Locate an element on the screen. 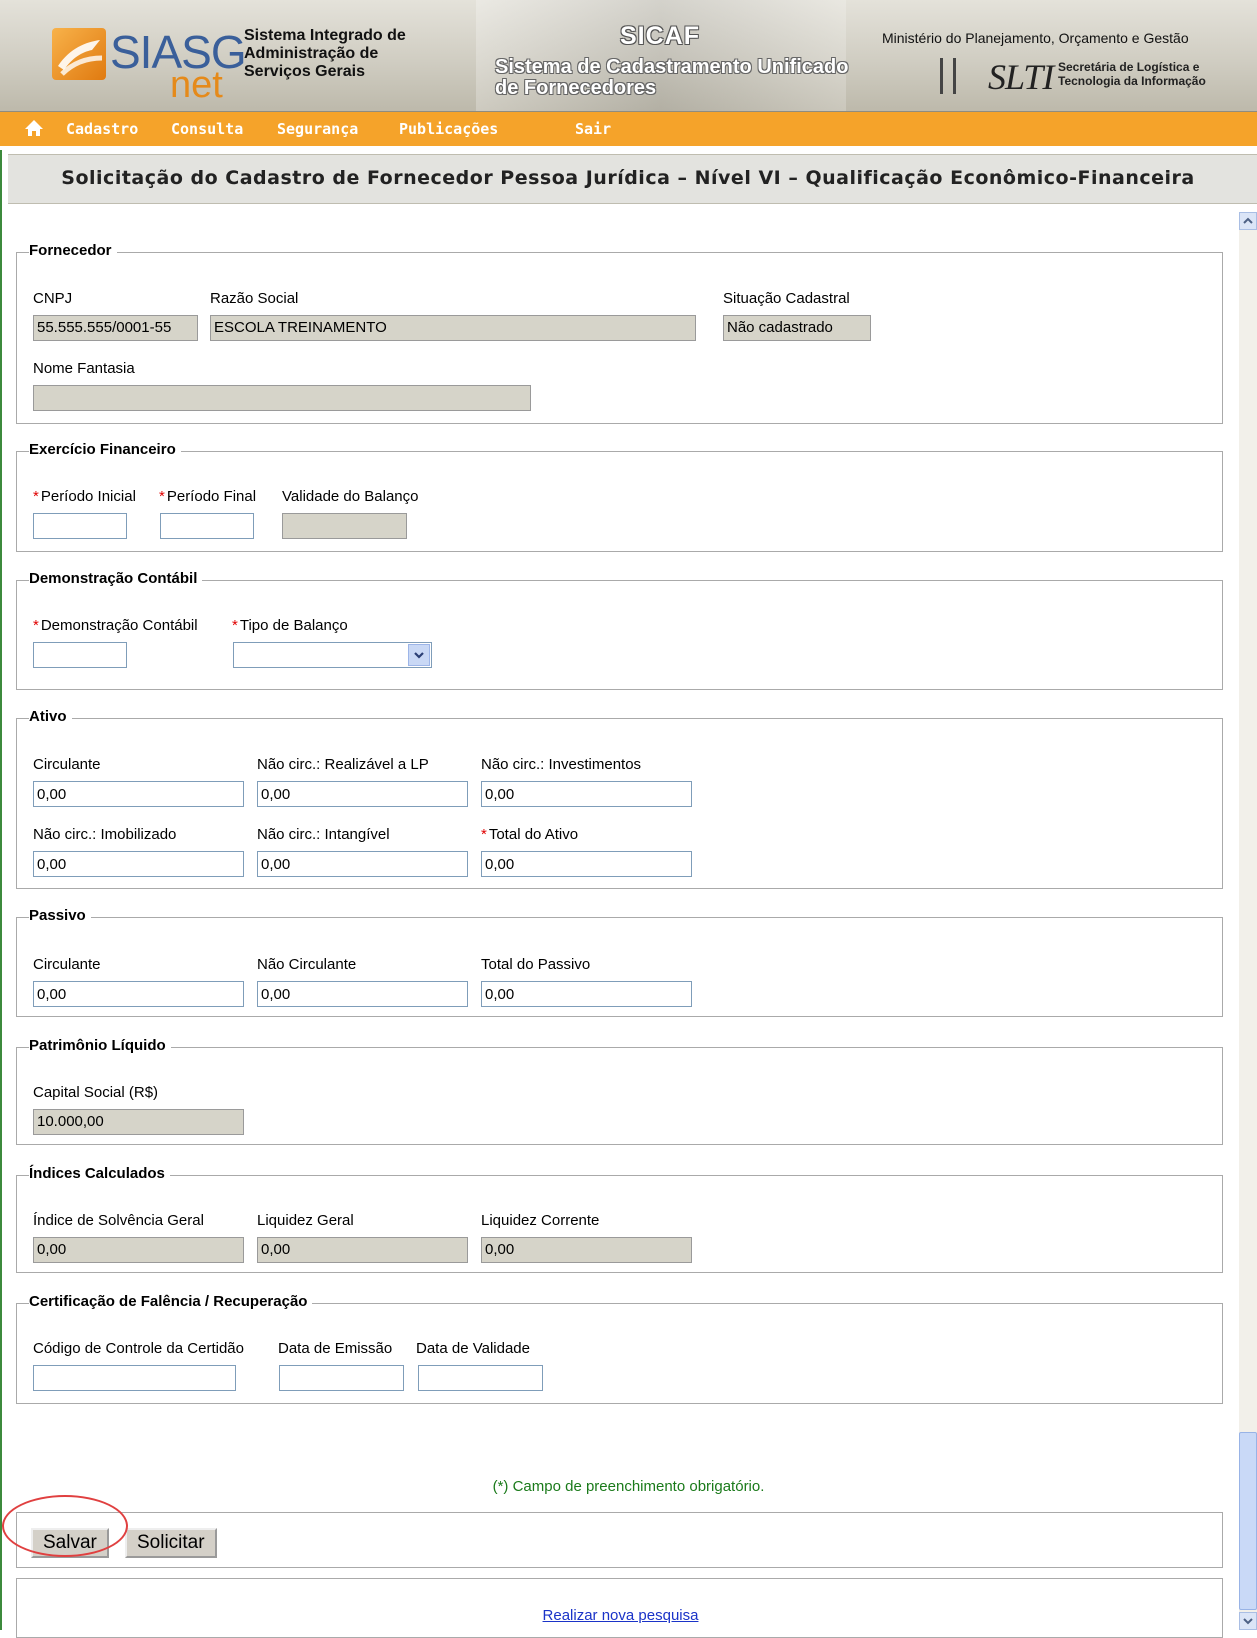  capital-social-label: Capital Social (R$) is located at coordinates (96, 1092).